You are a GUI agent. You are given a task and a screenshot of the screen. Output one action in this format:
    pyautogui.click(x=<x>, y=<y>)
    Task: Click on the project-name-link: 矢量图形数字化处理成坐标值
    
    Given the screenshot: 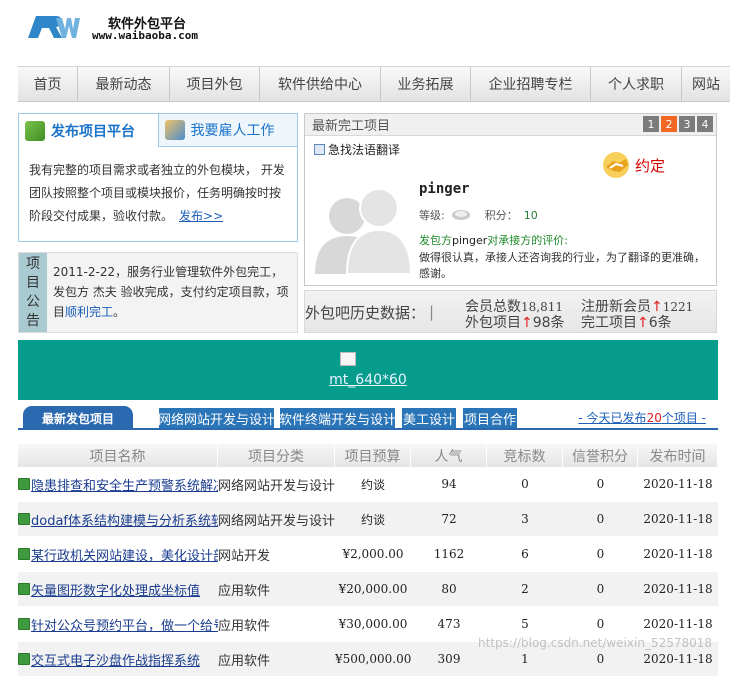 What is the action you would take?
    pyautogui.click(x=118, y=589)
    